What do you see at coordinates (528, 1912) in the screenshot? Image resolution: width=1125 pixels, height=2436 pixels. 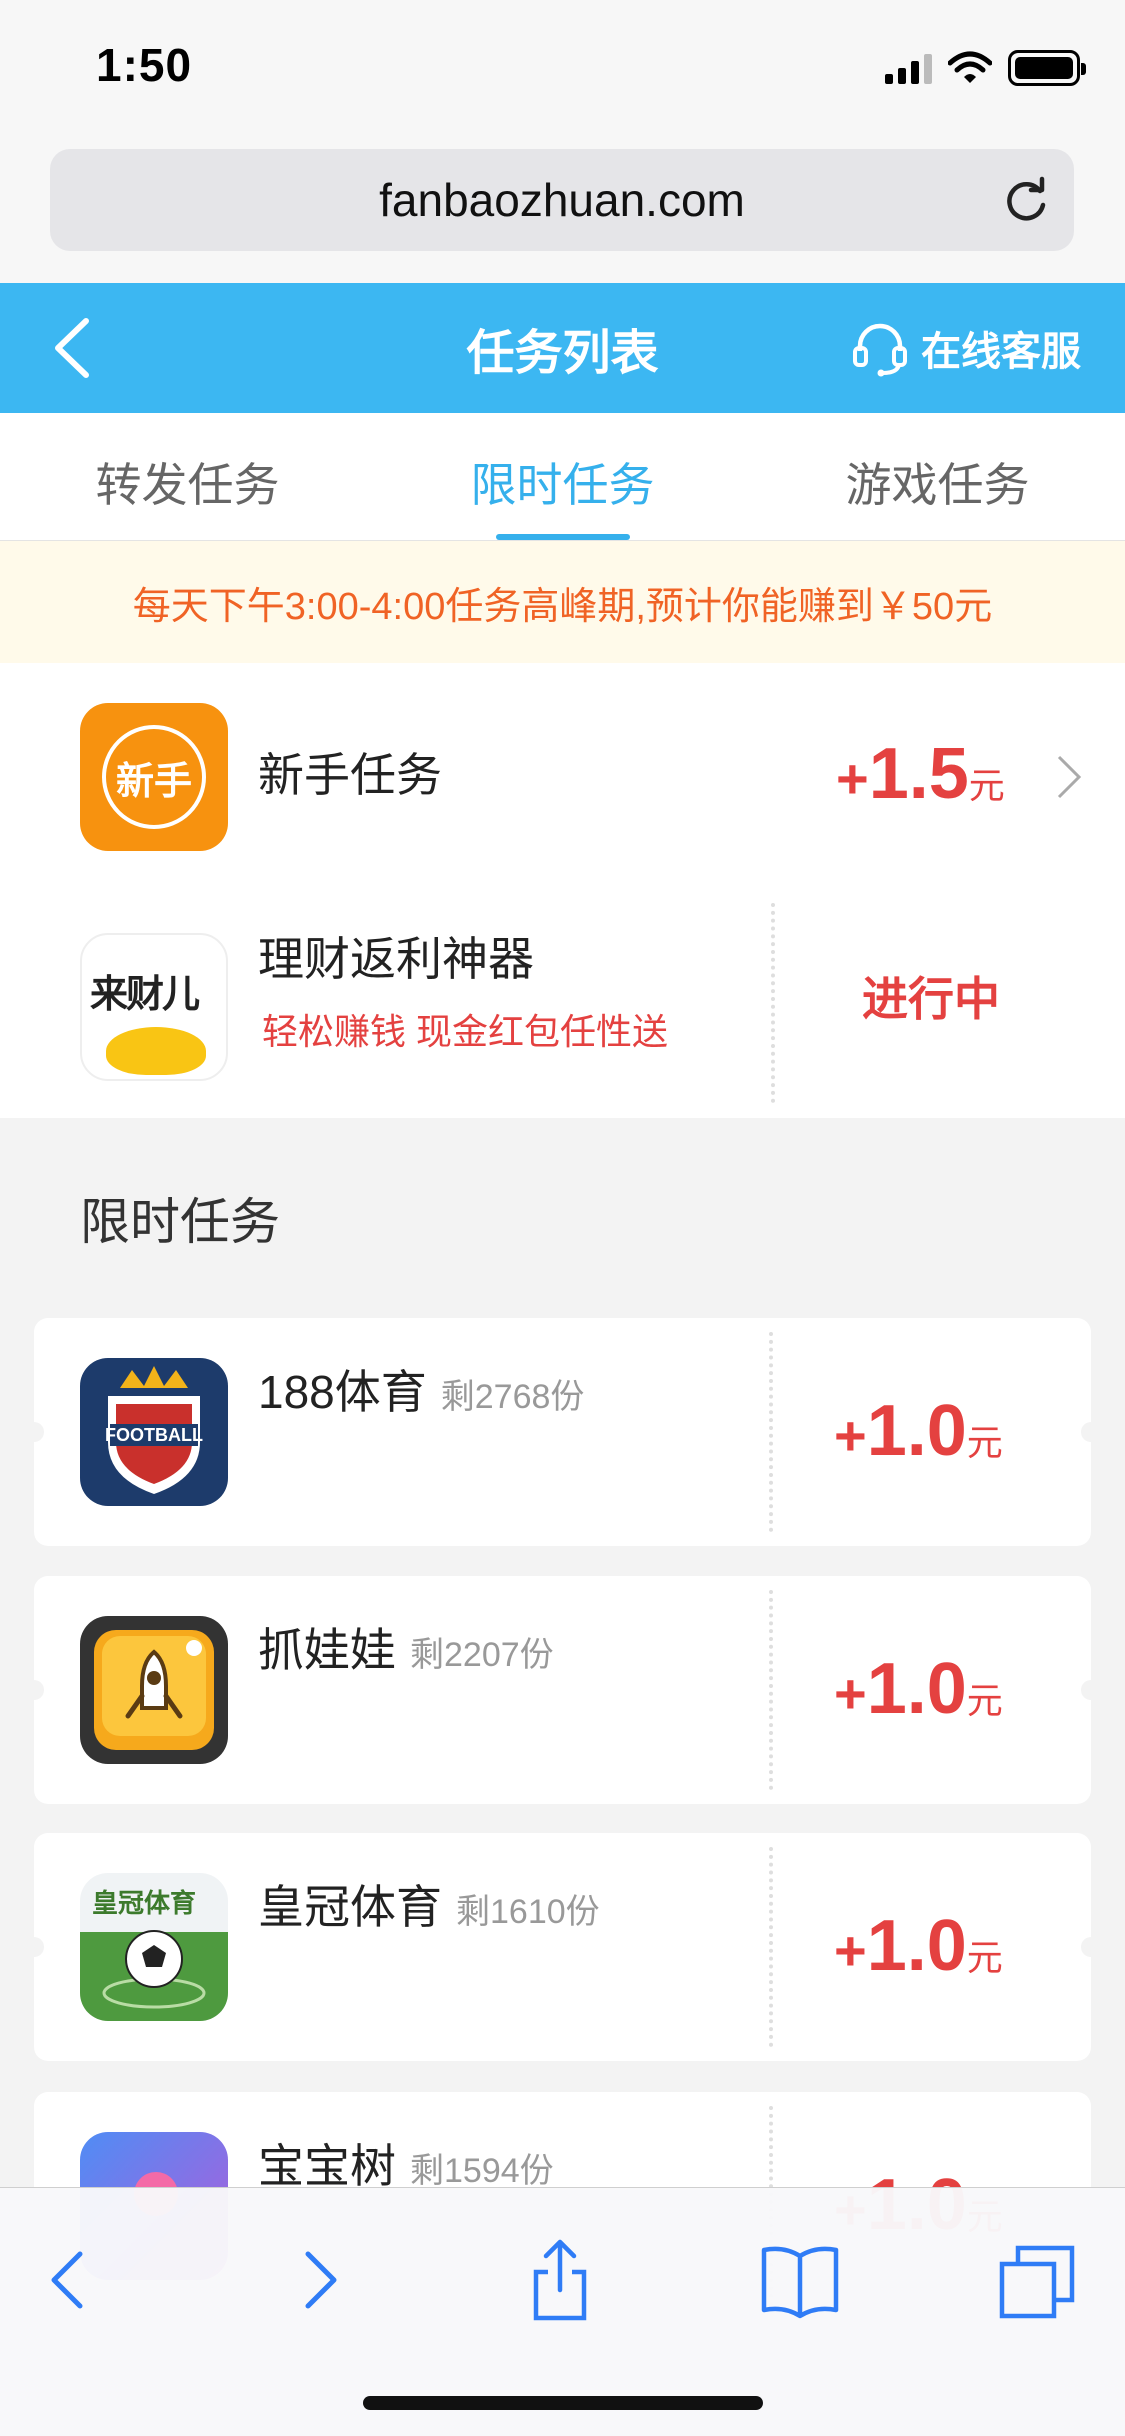 I see `task-remaining: 剩1610份` at bounding box center [528, 1912].